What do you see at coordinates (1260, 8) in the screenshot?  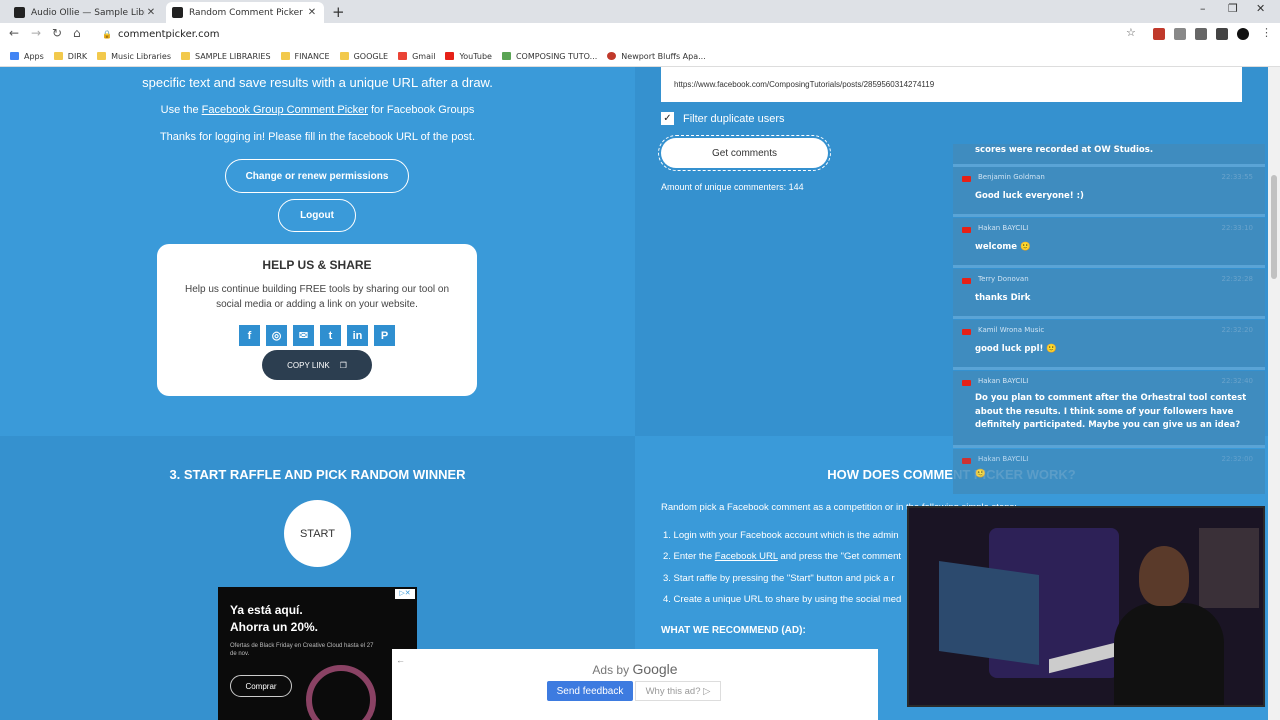 I see `close-window-icon: ✕` at bounding box center [1260, 8].